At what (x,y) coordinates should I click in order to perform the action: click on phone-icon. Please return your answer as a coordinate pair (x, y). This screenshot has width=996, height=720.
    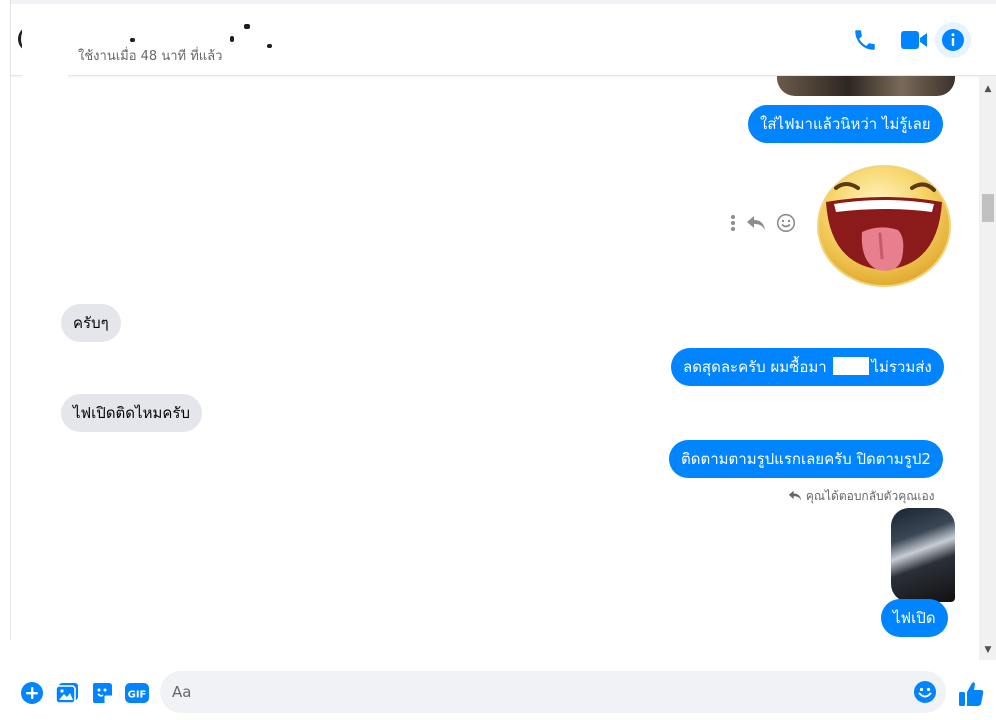
    Looking at the image, I should click on (865, 40).